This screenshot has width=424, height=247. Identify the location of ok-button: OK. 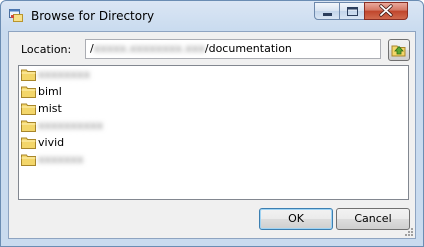
(296, 219).